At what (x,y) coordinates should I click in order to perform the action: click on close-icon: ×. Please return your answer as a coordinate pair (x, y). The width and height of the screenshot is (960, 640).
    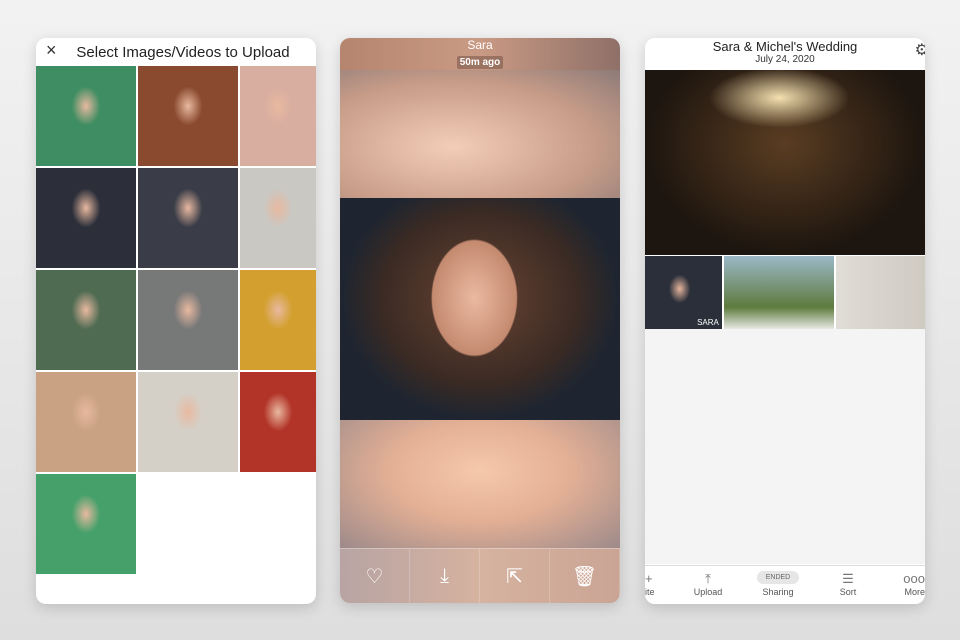
    Looking at the image, I should click on (51, 50).